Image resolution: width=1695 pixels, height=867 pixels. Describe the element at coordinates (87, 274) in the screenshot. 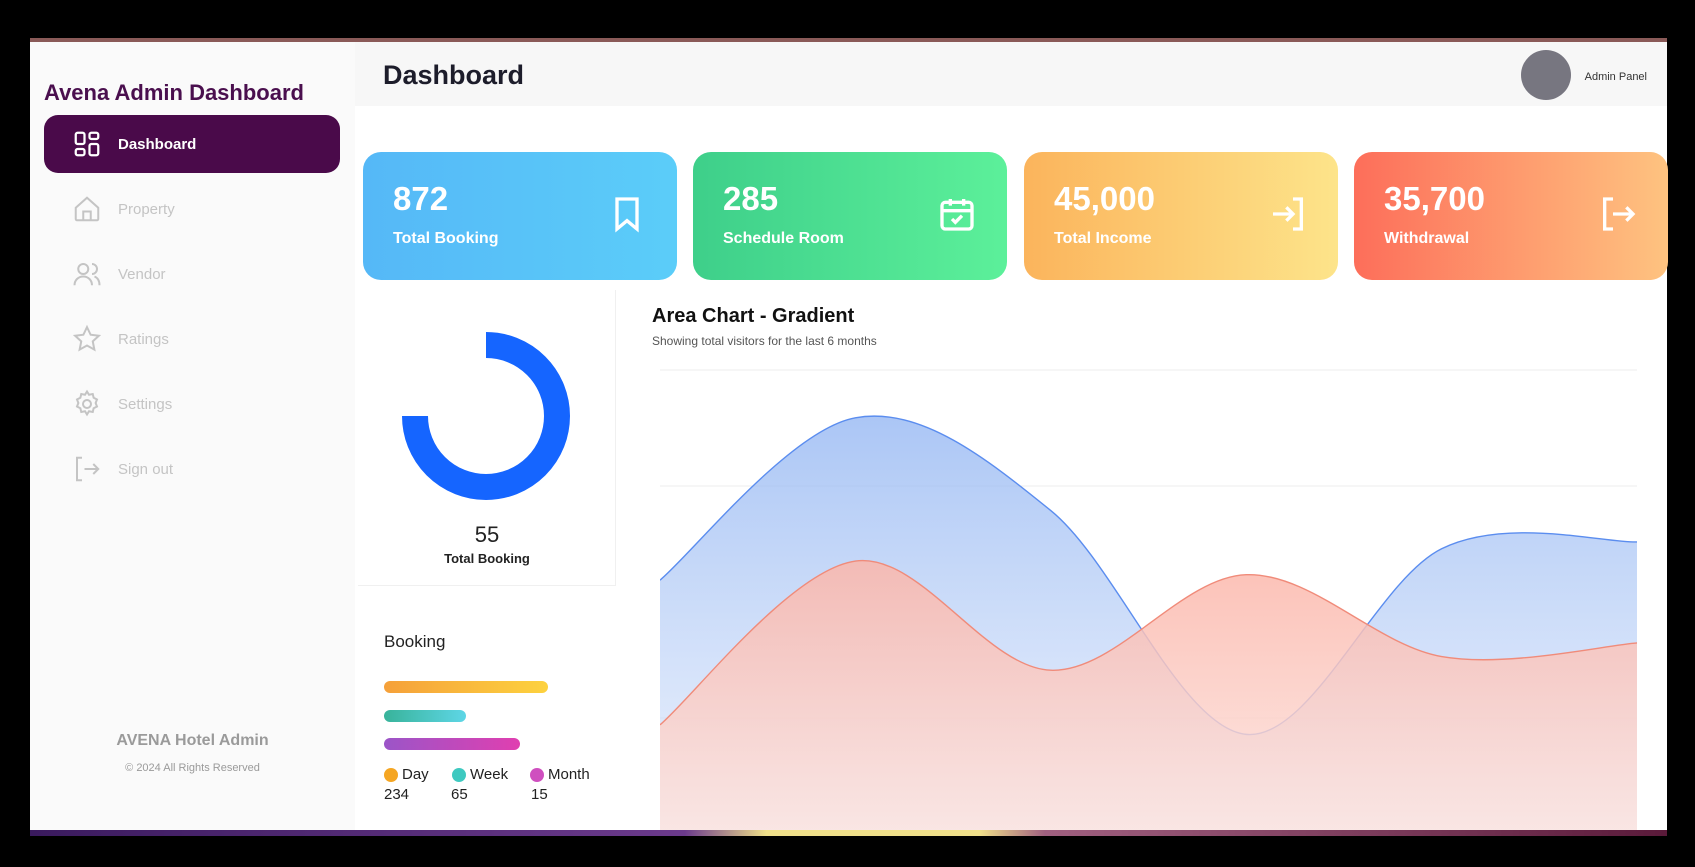

I see `users-icon` at that location.